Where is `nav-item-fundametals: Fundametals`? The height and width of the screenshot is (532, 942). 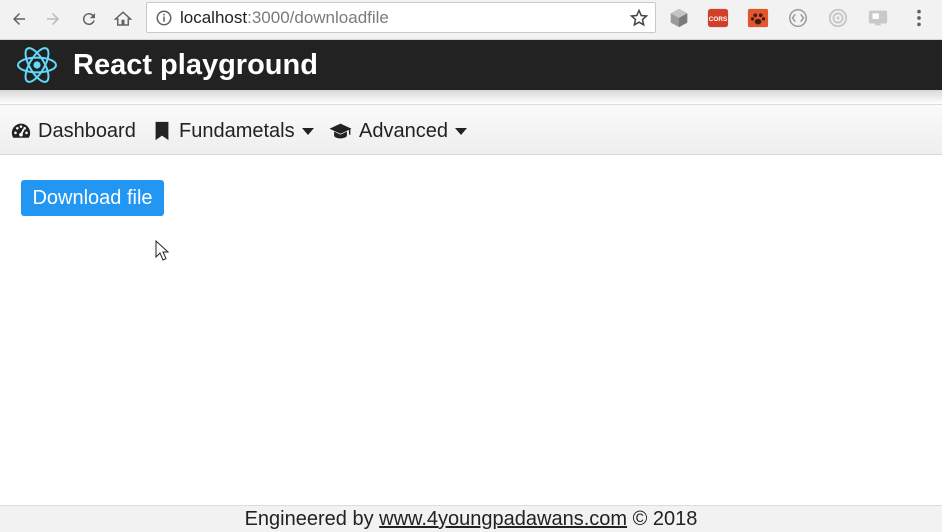 nav-item-fundametals: Fundametals is located at coordinates (232, 131).